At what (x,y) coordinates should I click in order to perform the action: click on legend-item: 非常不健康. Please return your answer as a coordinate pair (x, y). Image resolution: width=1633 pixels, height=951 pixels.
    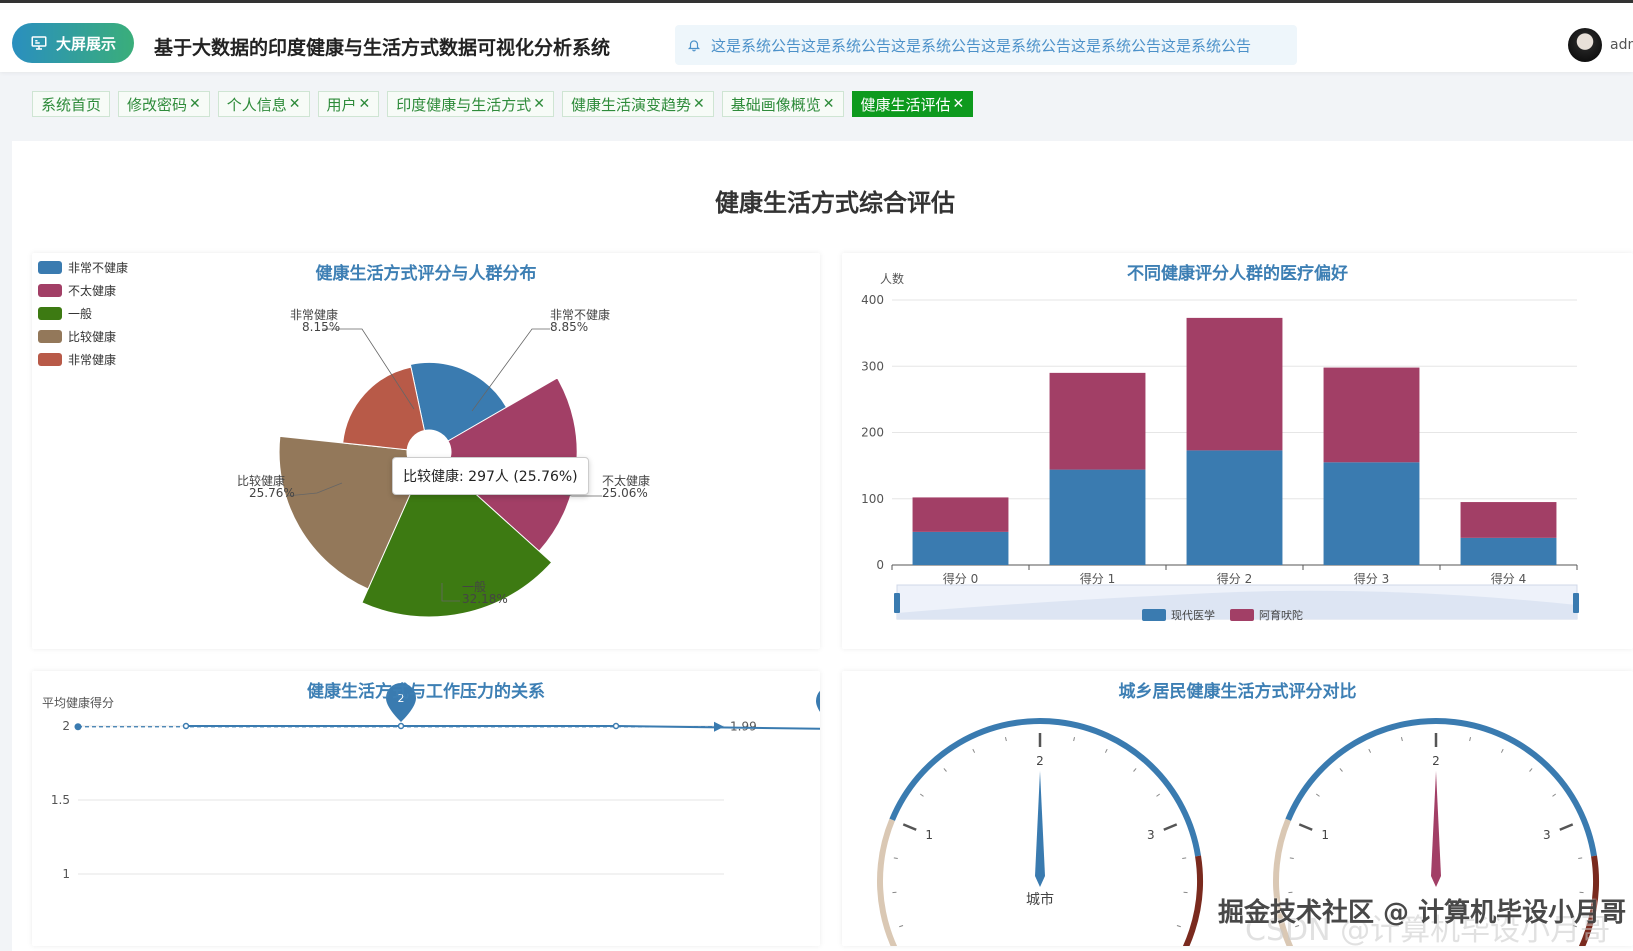
    Looking at the image, I should click on (83, 267).